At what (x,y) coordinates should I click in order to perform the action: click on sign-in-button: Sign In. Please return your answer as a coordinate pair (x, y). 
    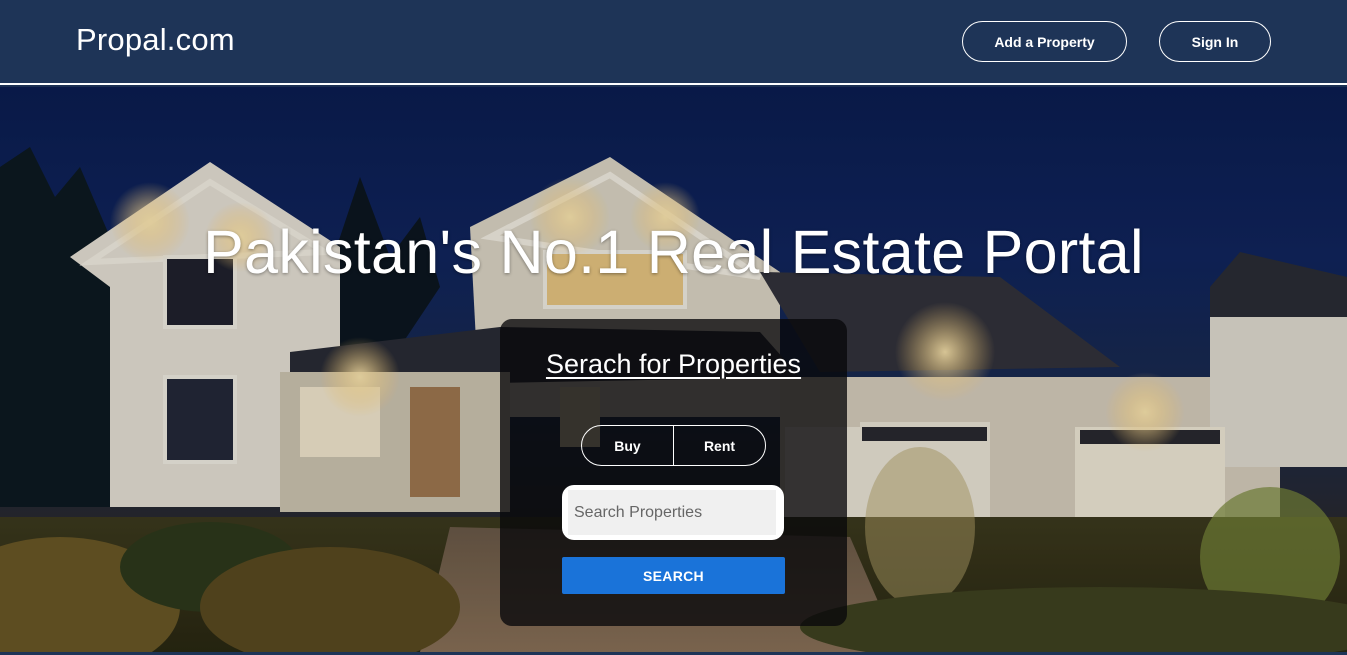
    Looking at the image, I should click on (1215, 41).